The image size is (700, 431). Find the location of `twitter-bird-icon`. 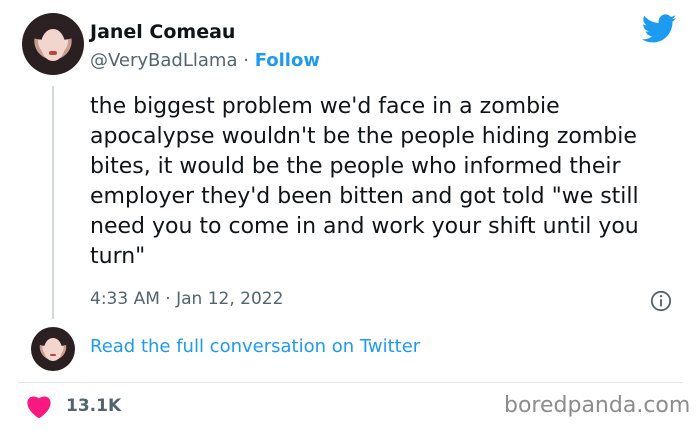

twitter-bird-icon is located at coordinates (659, 29).